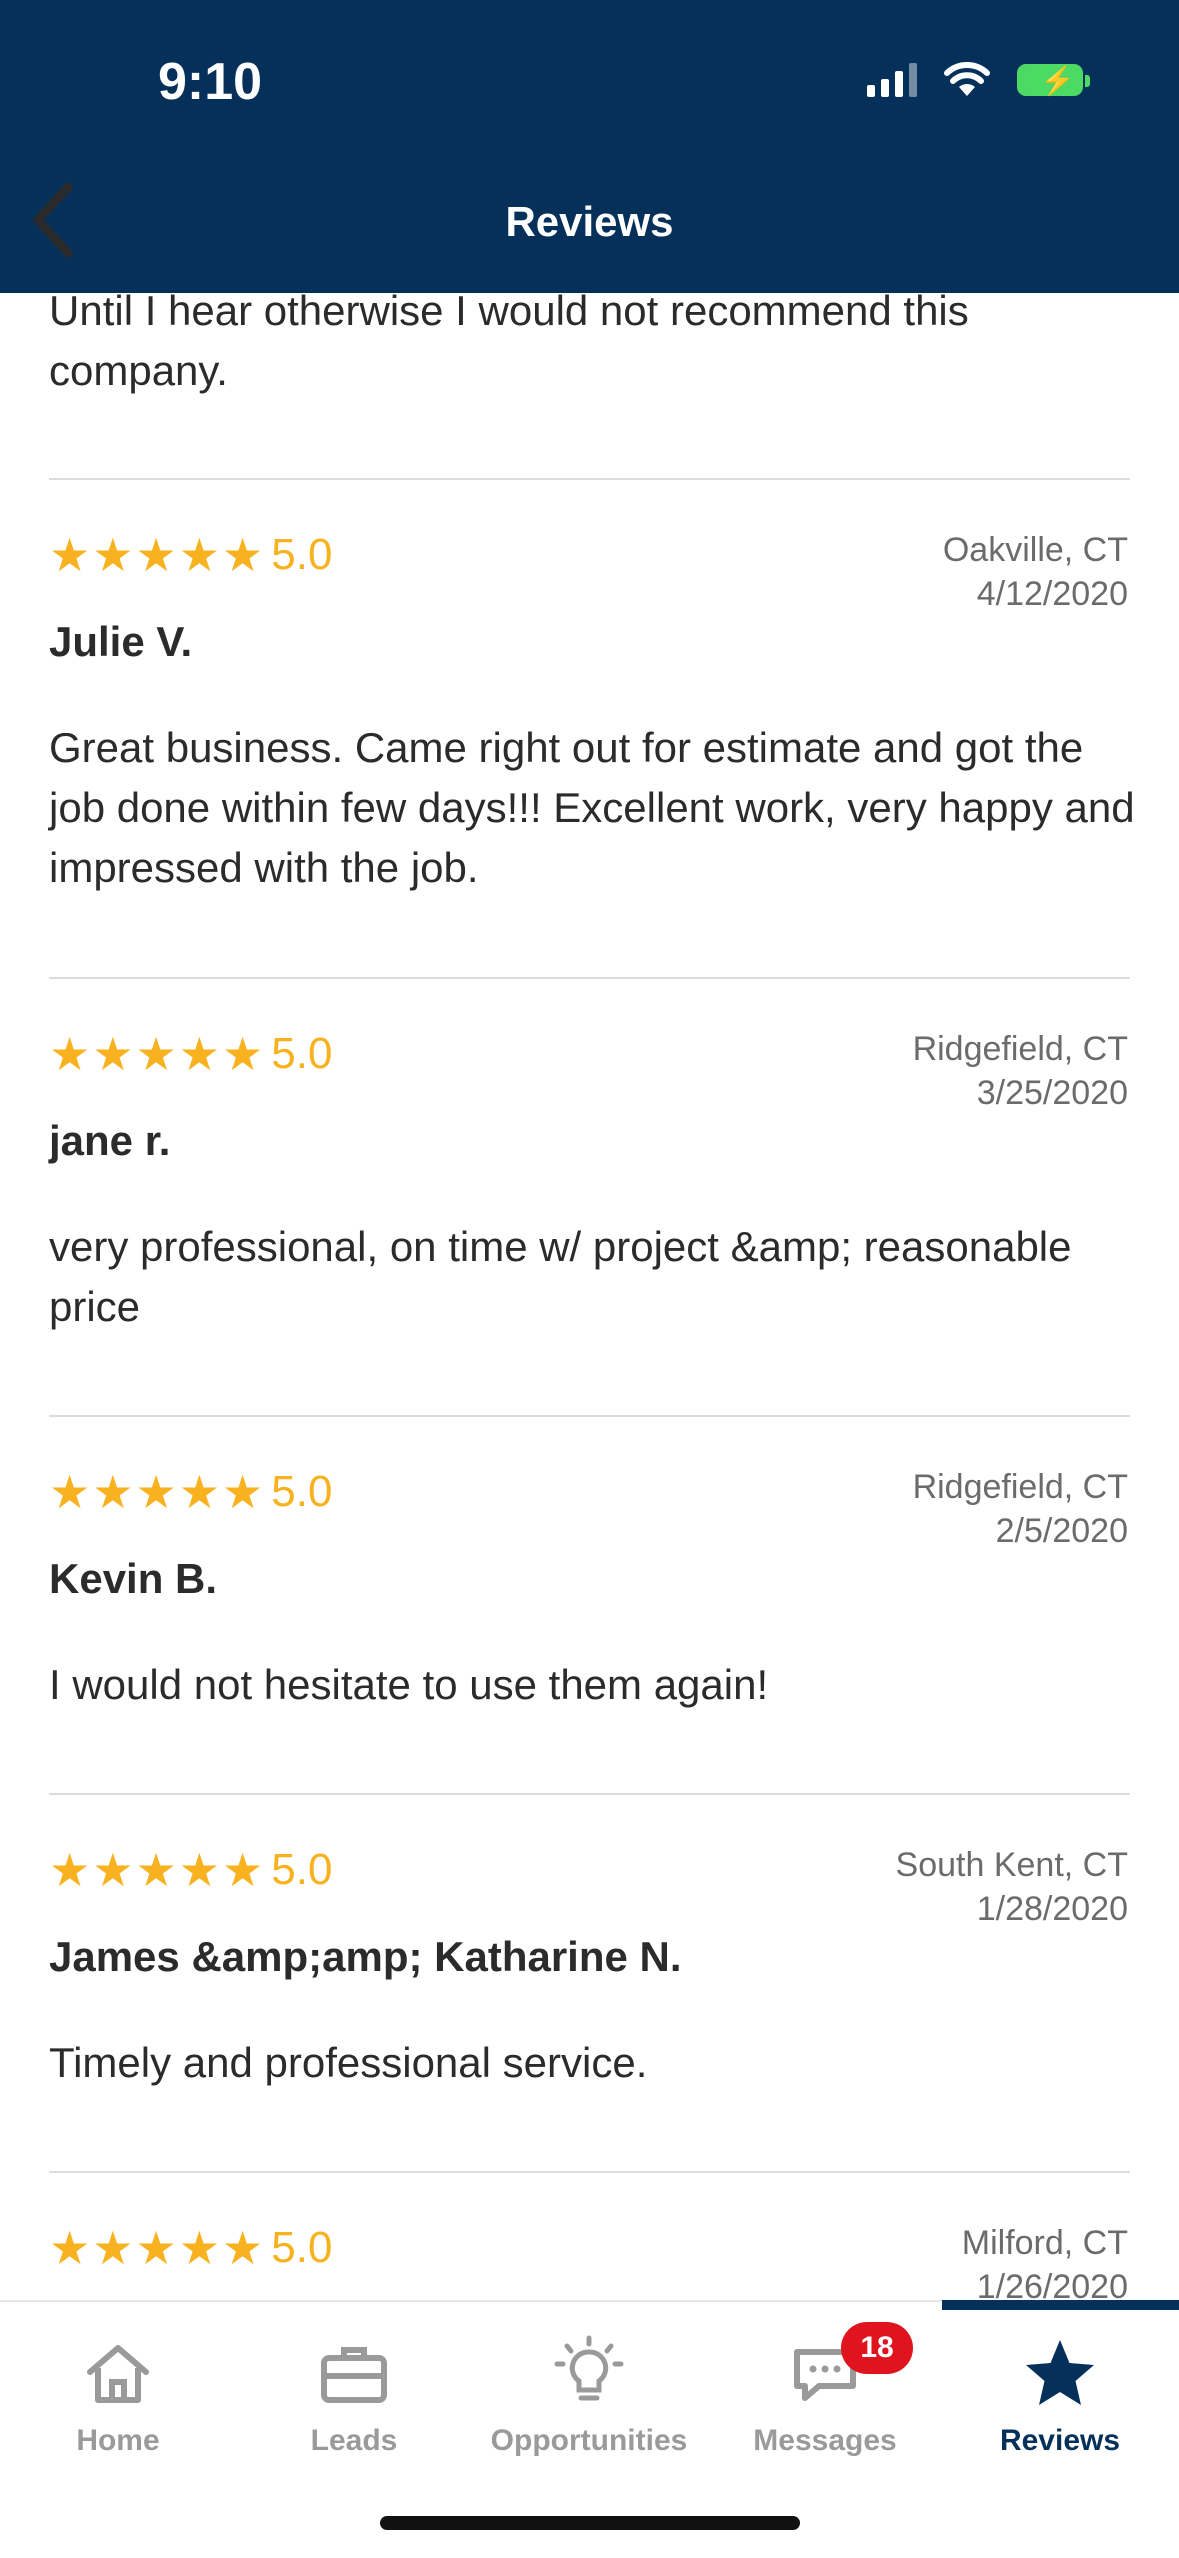 The image size is (1179, 2558). Describe the element at coordinates (1061, 1531) in the screenshot. I see `review-date: 2/5/2020` at that location.